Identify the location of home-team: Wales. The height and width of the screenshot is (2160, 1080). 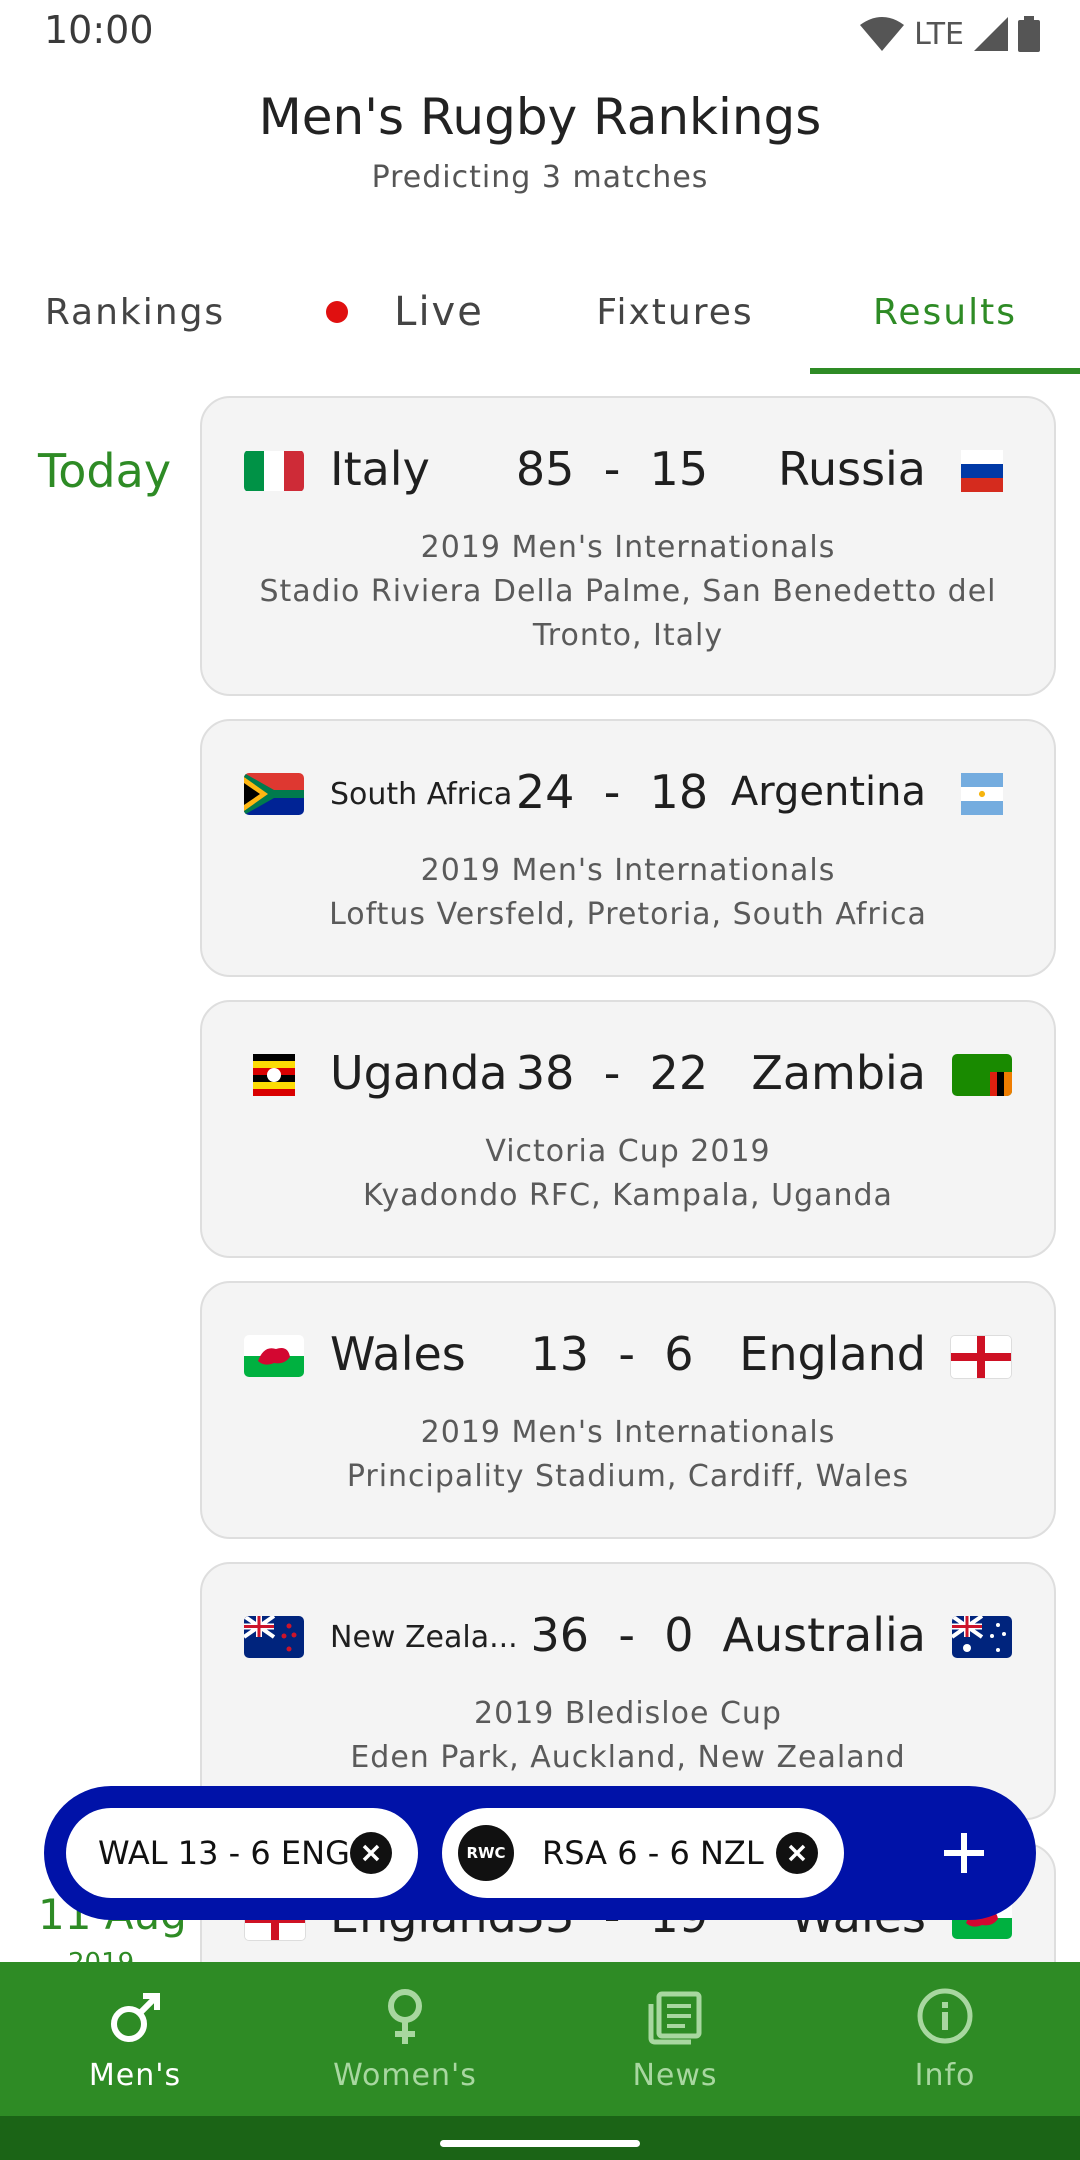
(398, 1354).